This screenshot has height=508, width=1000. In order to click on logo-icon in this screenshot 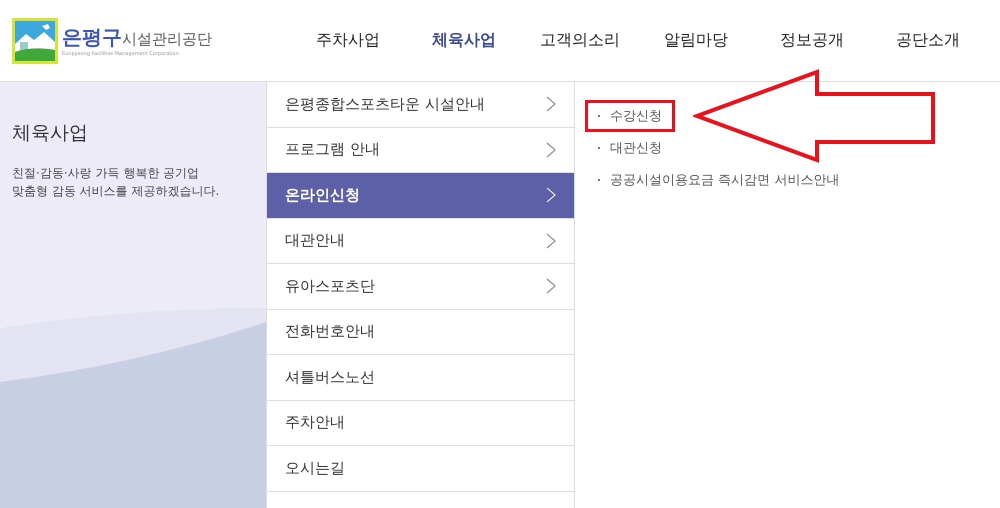, I will do `click(35, 41)`.